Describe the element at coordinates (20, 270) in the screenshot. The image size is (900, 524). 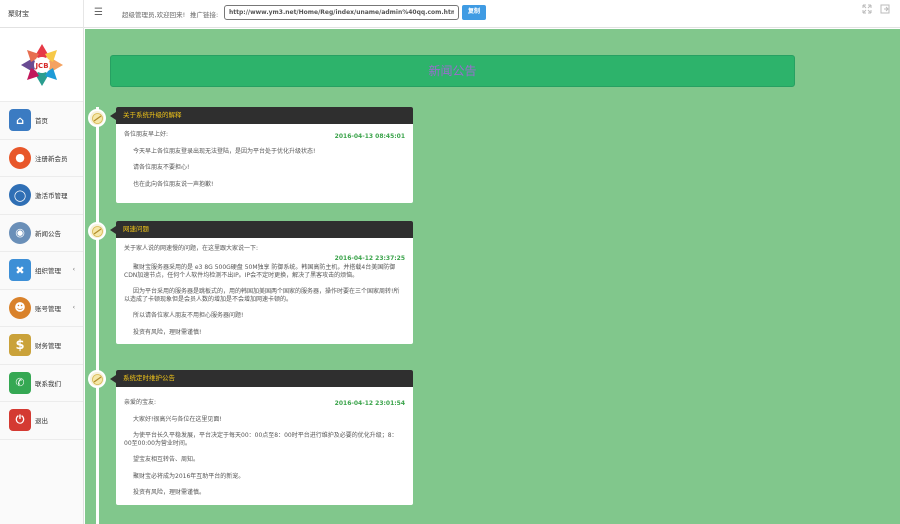
I see `network-icon: ✖` at that location.